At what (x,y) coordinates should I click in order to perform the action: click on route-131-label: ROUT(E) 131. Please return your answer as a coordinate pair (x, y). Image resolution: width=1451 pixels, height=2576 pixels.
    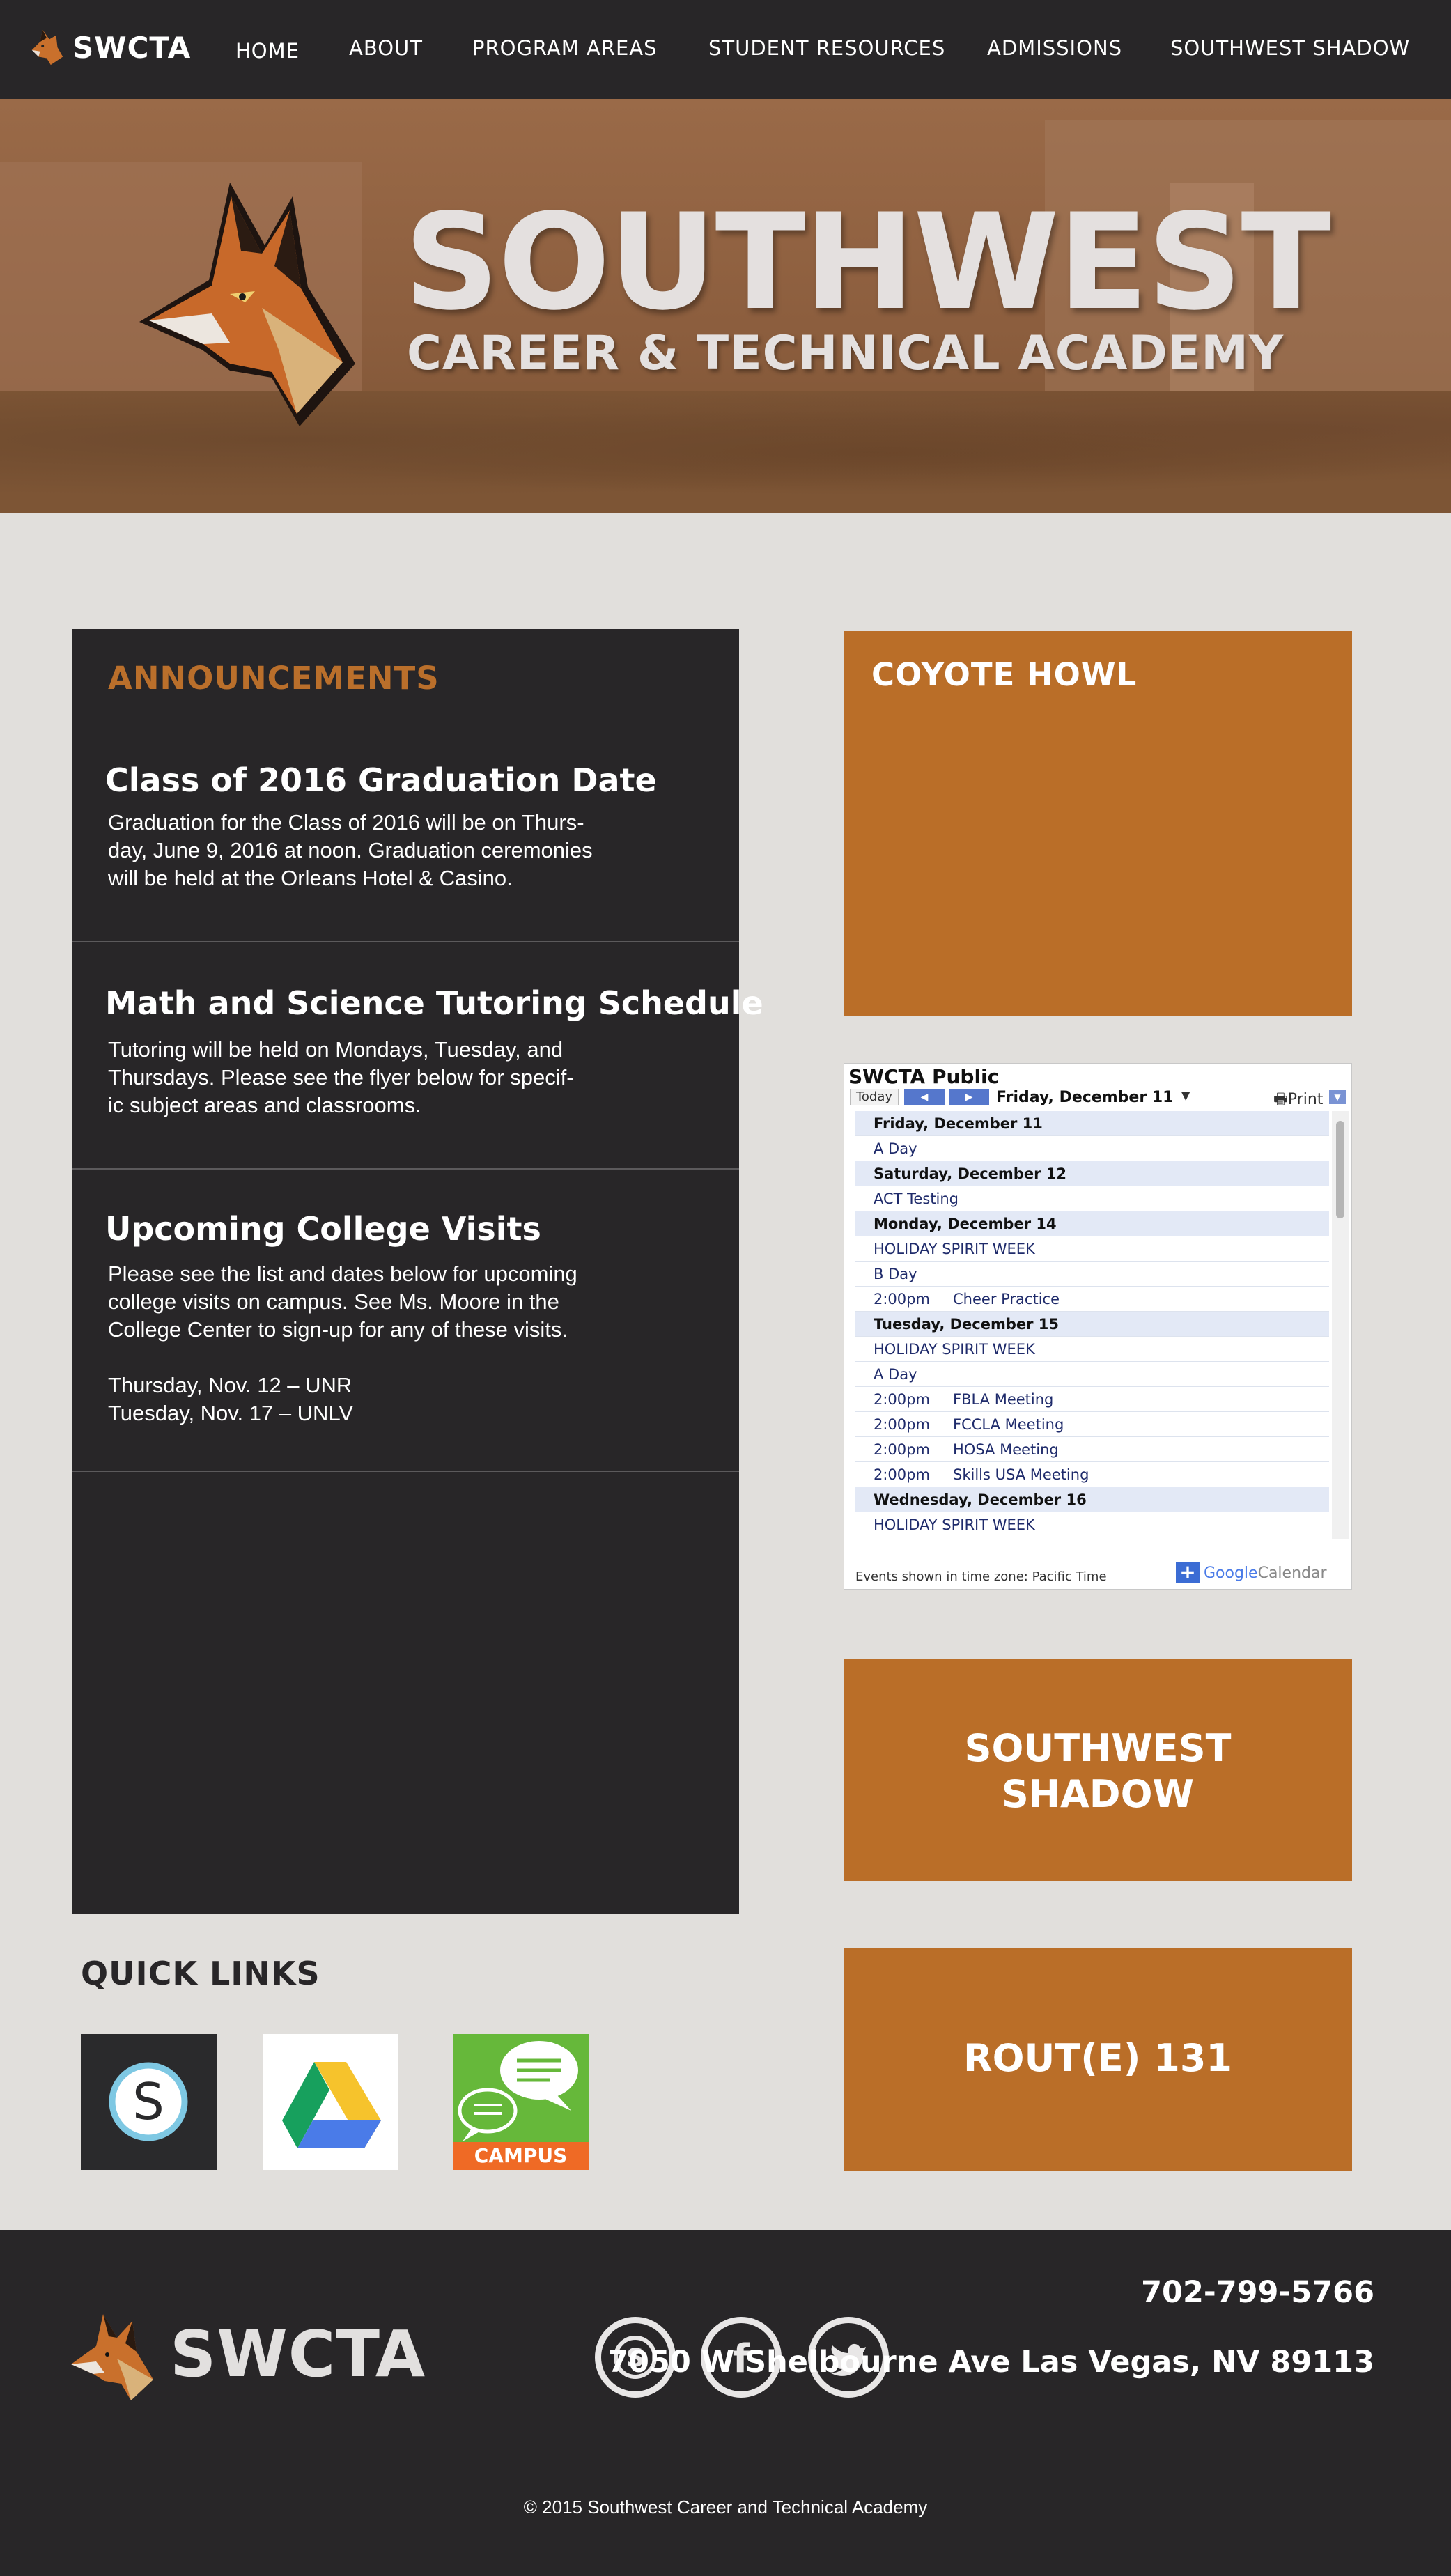
    Looking at the image, I should click on (1097, 2058).